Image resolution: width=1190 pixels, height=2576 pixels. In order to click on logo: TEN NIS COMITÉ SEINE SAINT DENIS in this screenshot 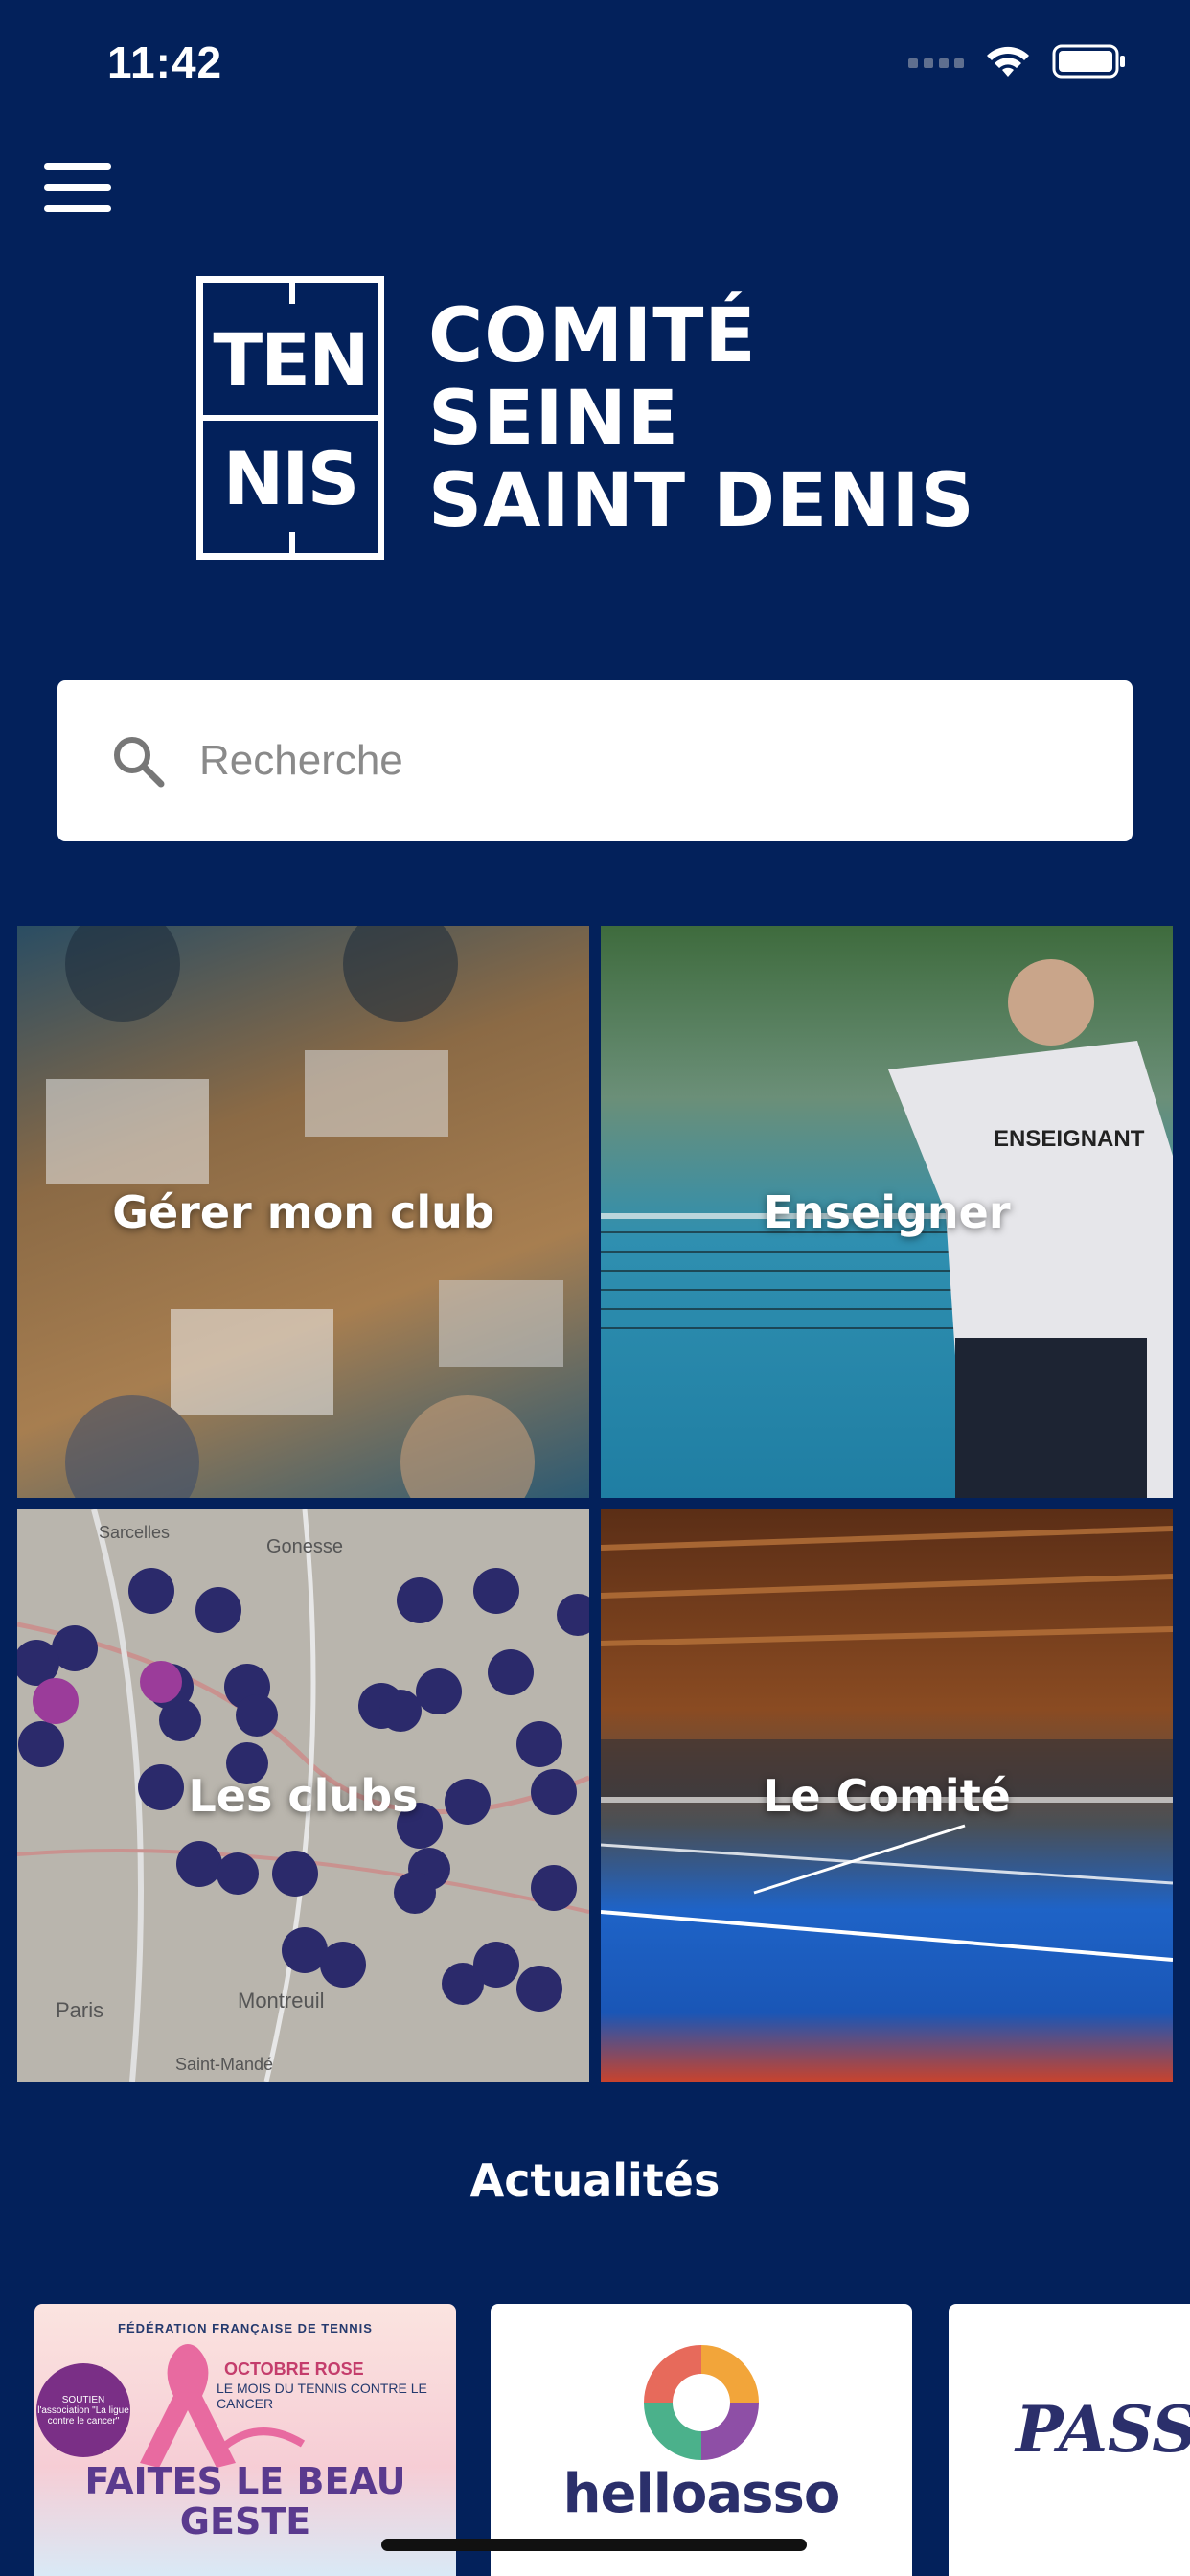, I will do `click(608, 420)`.